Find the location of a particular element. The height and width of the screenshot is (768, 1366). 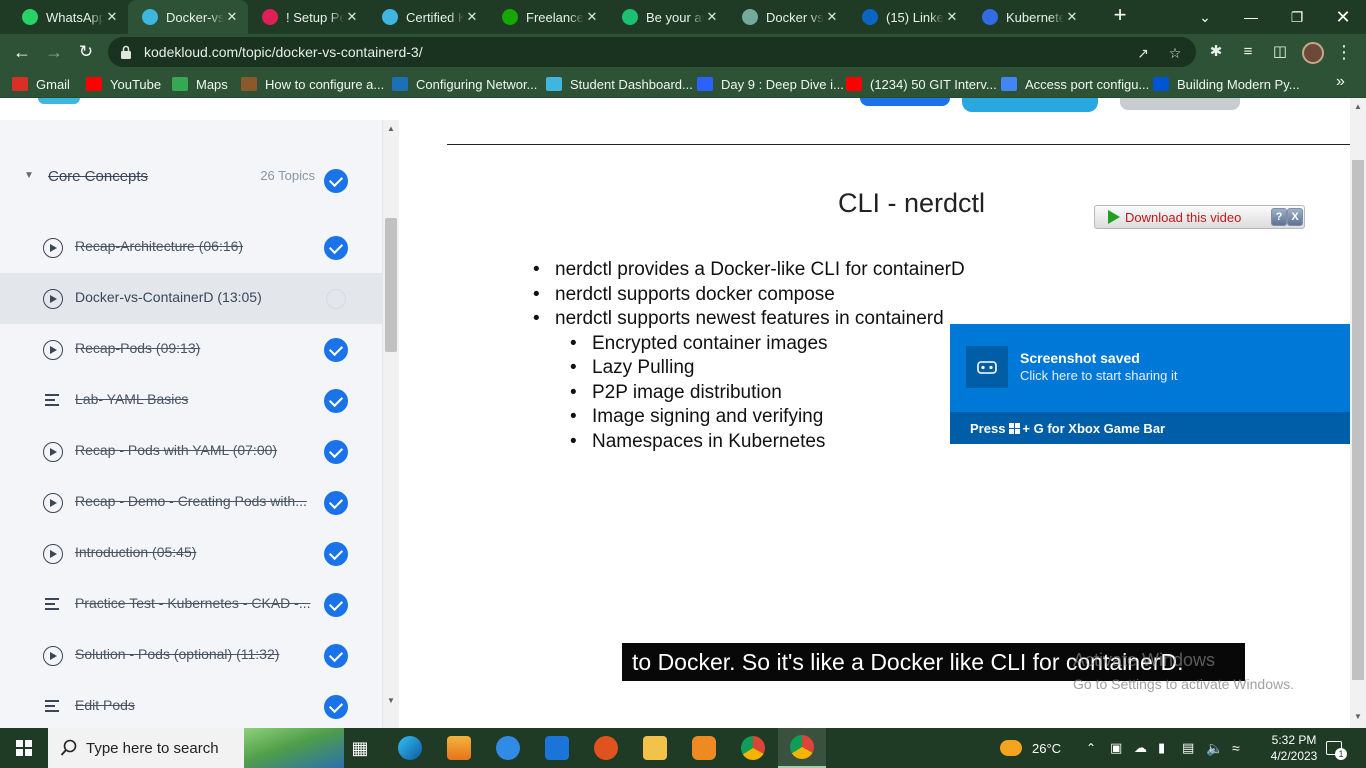

more-bookmarks-icon: » is located at coordinates (1340, 82).